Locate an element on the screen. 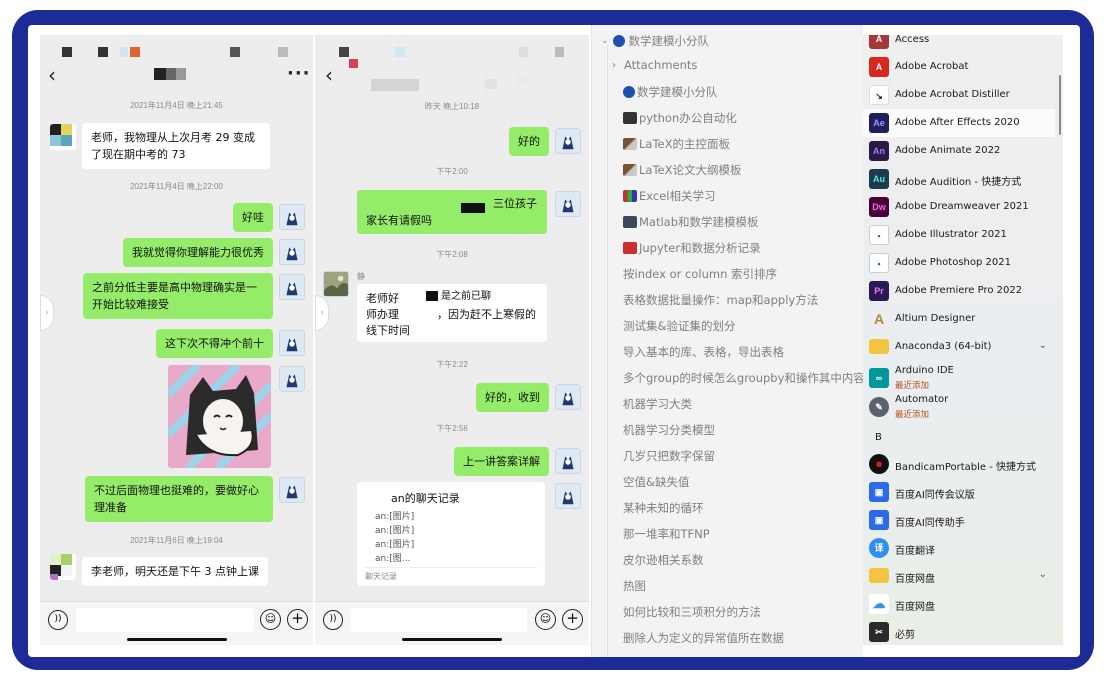 The height and width of the screenshot is (680, 1107). tree-item: 空值&缺失值 is located at coordinates (656, 482).